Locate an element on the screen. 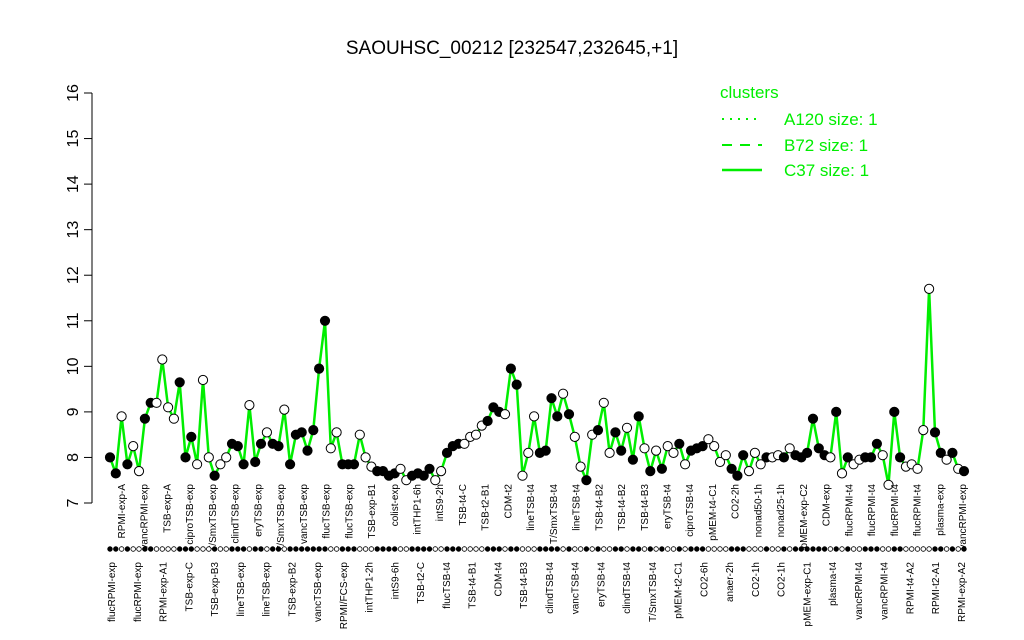 The width and height of the screenshot is (1024, 640). x-tick-label: RPMI-exp-A1 is located at coordinates (164, 592).